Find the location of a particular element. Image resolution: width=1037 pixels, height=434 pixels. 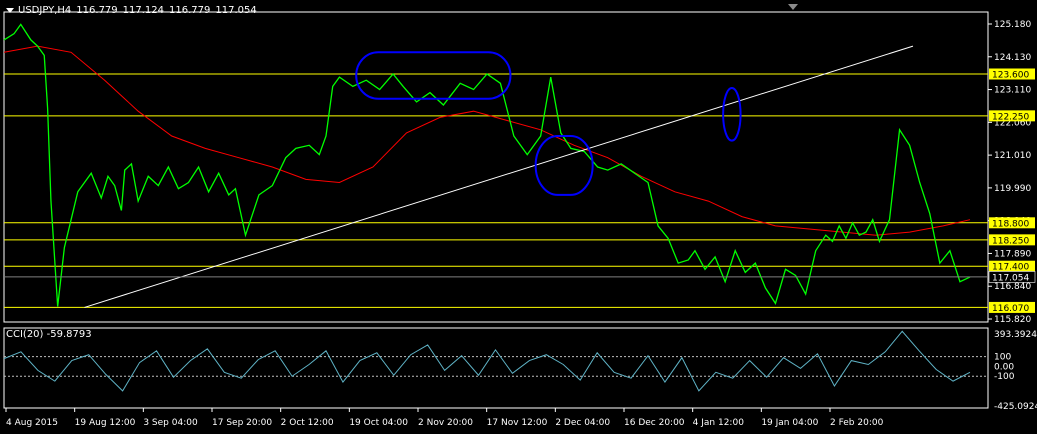

chart-shift-marker-icon is located at coordinates (793, 7).